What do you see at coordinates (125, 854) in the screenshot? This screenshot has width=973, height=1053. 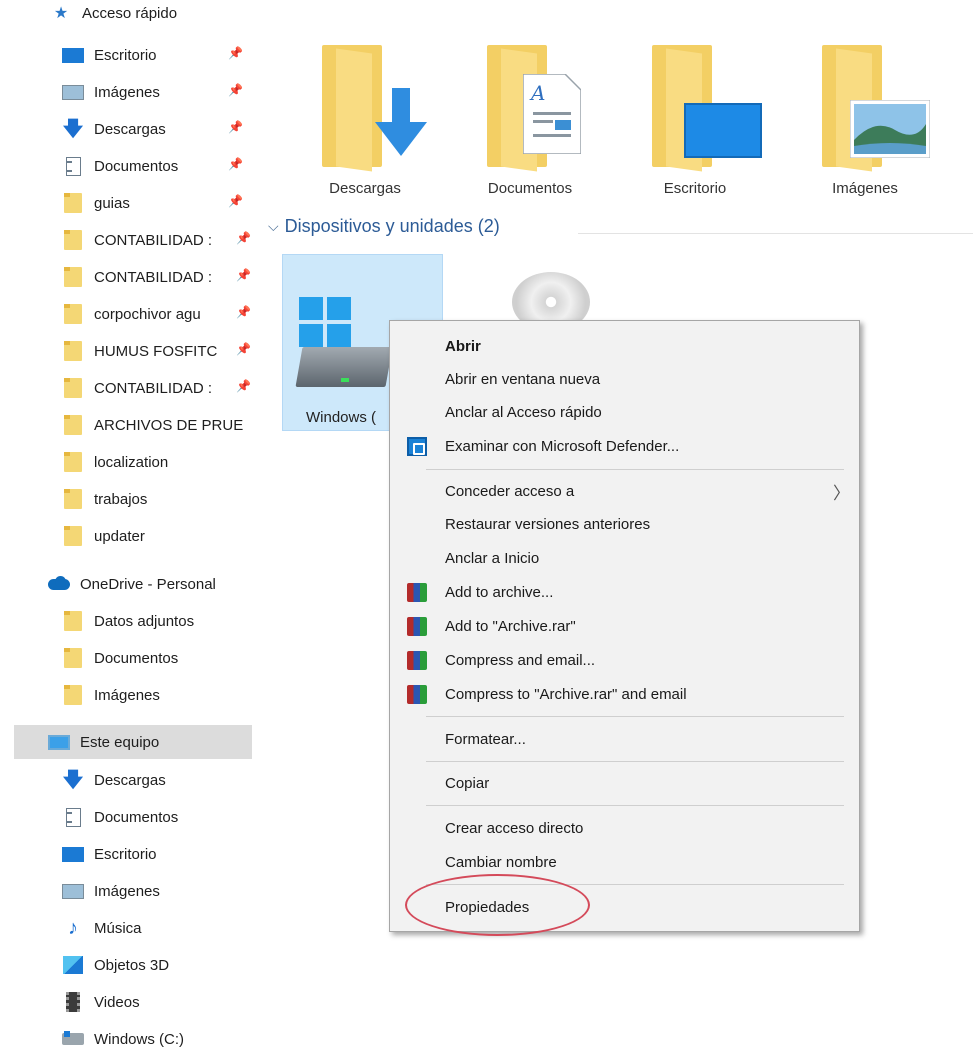 I see `nav-item-label: Escritorio` at bounding box center [125, 854].